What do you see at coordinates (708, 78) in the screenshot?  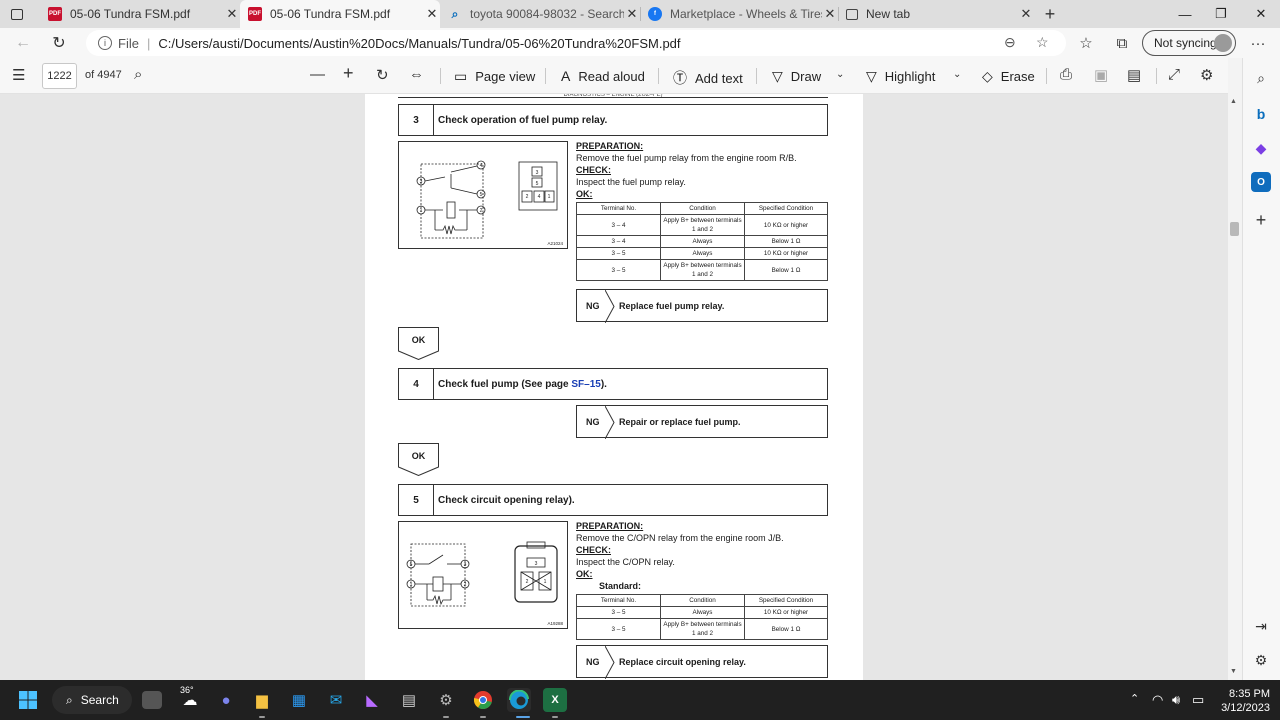 I see `add-text-button: Ⓣ Add text` at bounding box center [708, 78].